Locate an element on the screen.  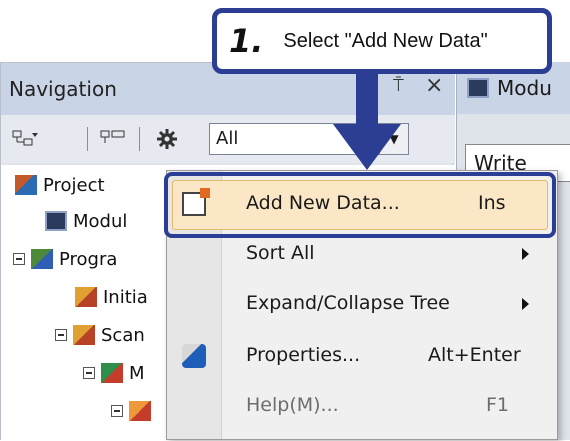
gear-icon is located at coordinates (167, 139).